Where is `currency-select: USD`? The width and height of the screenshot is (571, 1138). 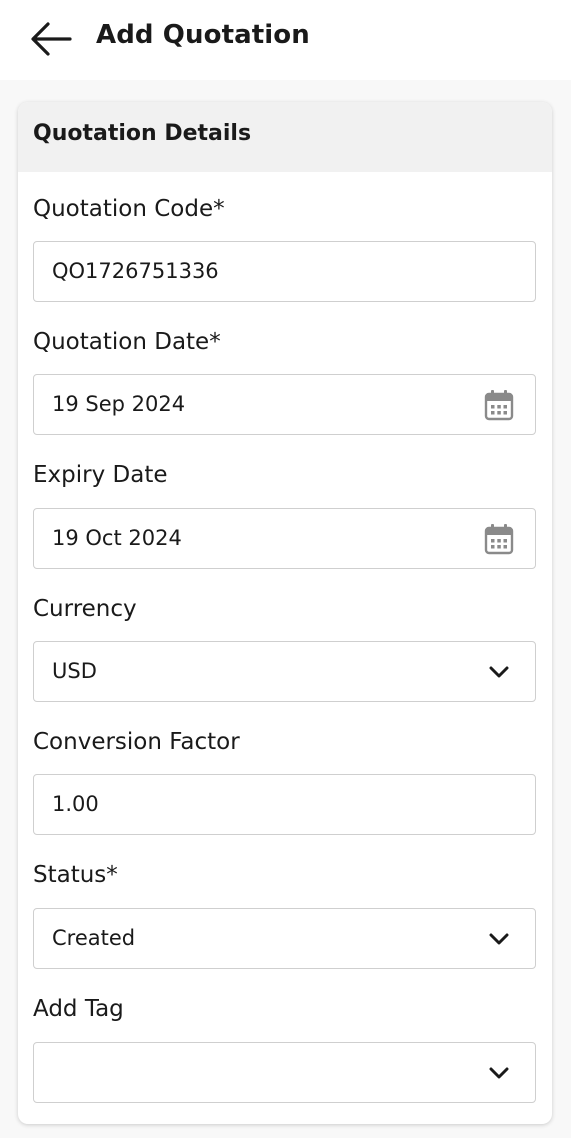
currency-select: USD is located at coordinates (284, 671).